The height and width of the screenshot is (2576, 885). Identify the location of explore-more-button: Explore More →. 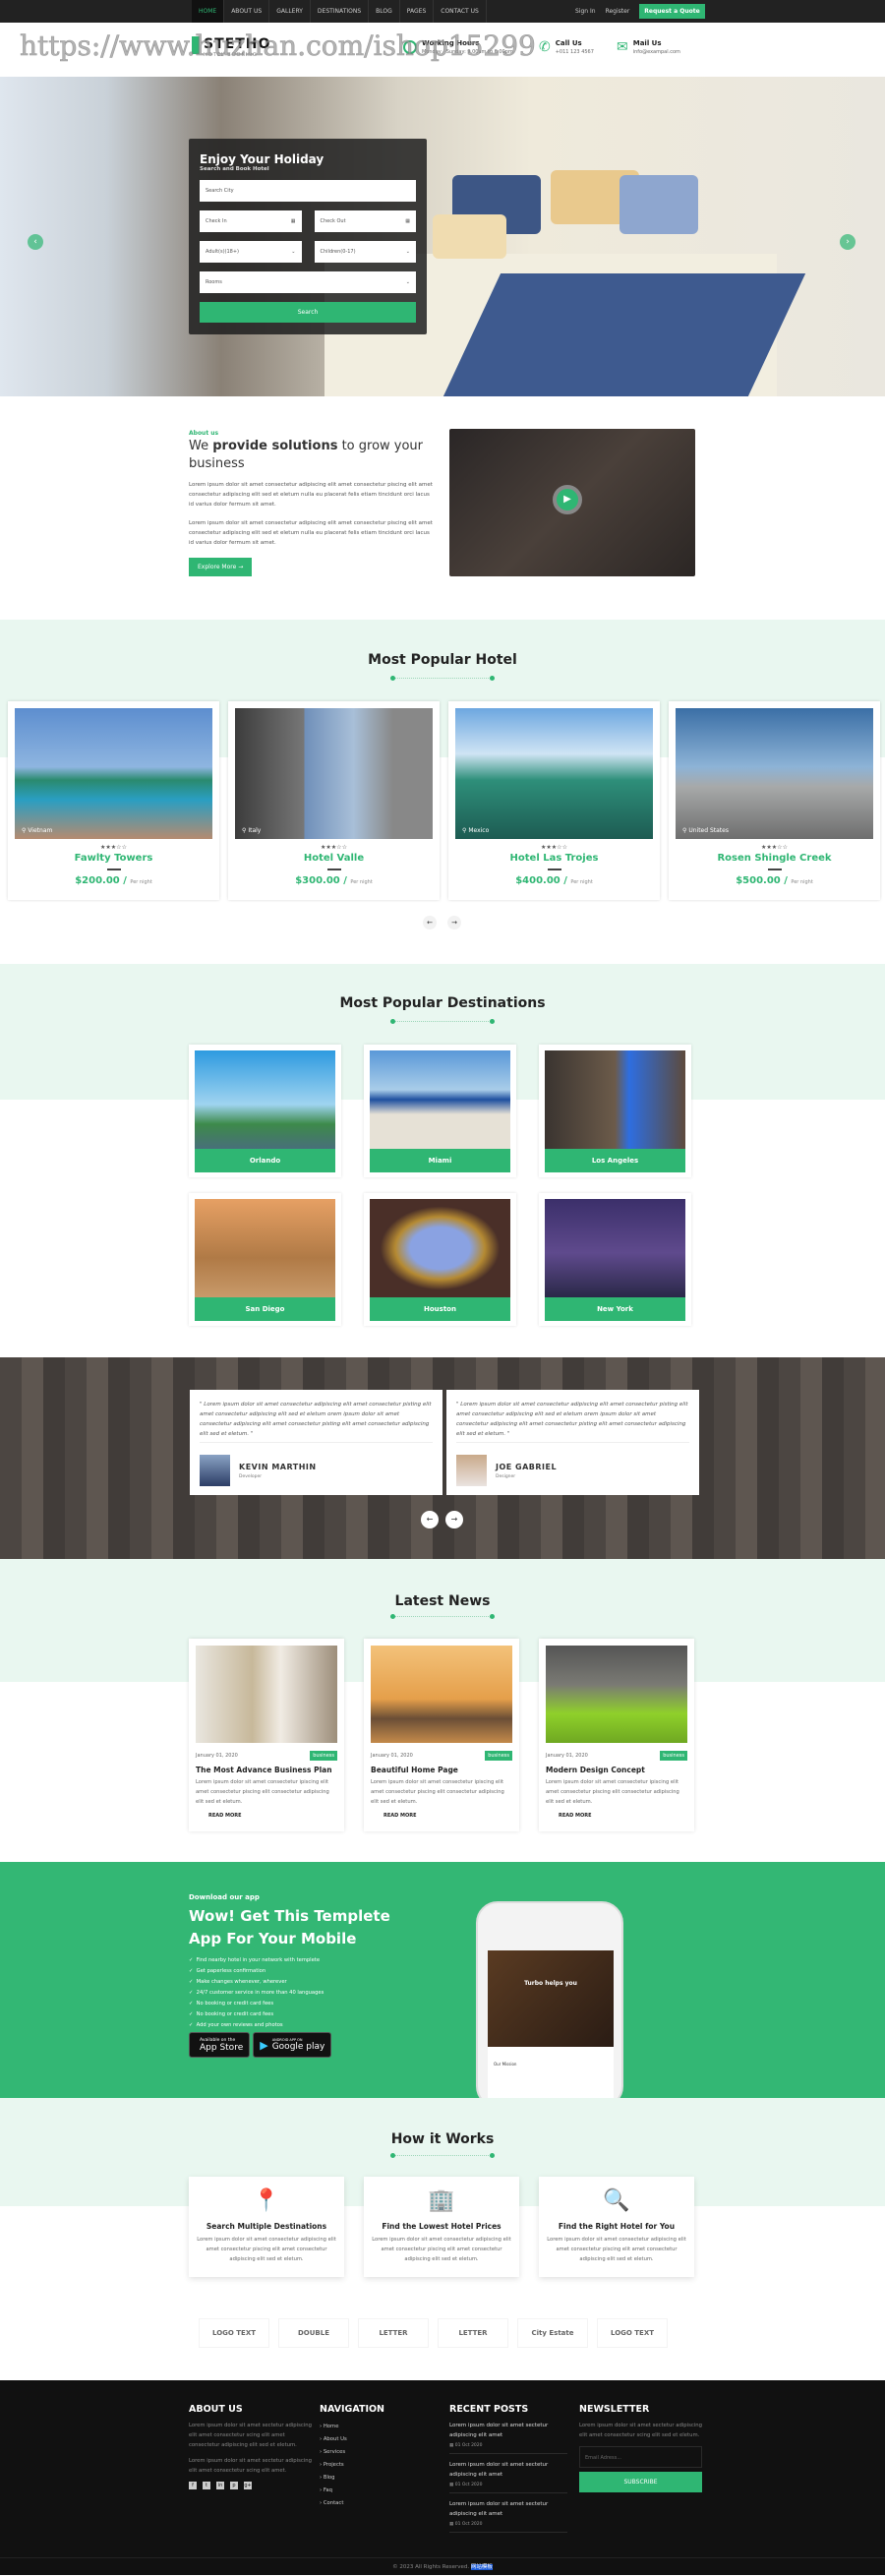
(221, 567).